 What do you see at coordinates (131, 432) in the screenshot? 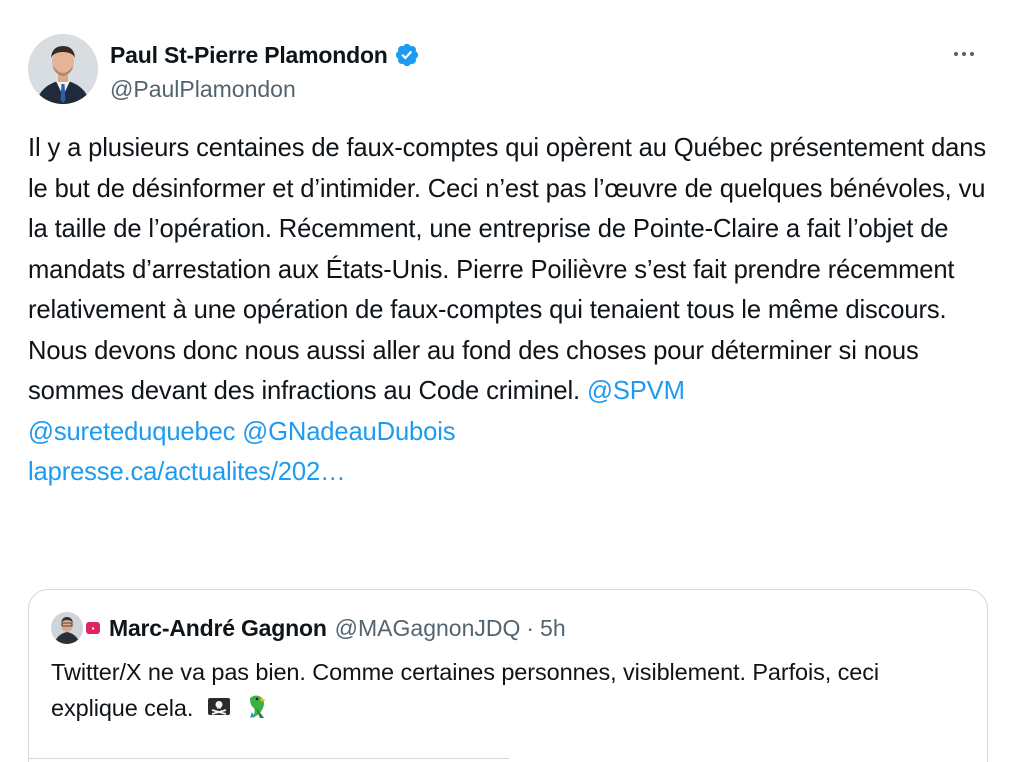
I see `mention-sureteduquebec: @sureteduquebec` at bounding box center [131, 432].